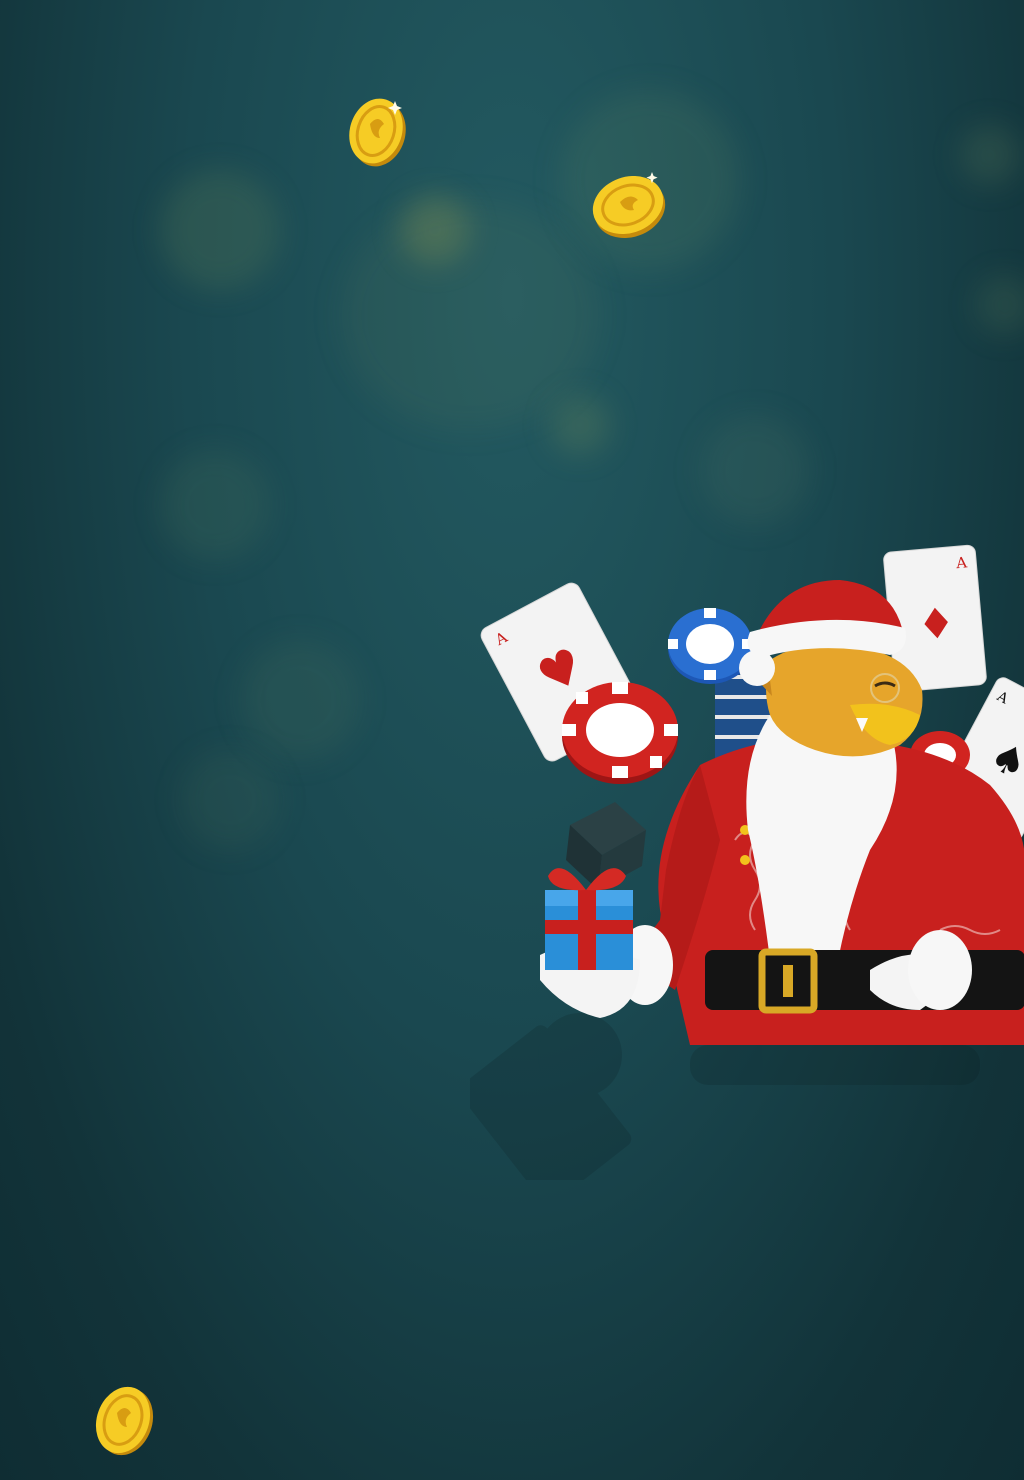  I want to click on diamond-suit-icon: ♦, so click(936, 624).